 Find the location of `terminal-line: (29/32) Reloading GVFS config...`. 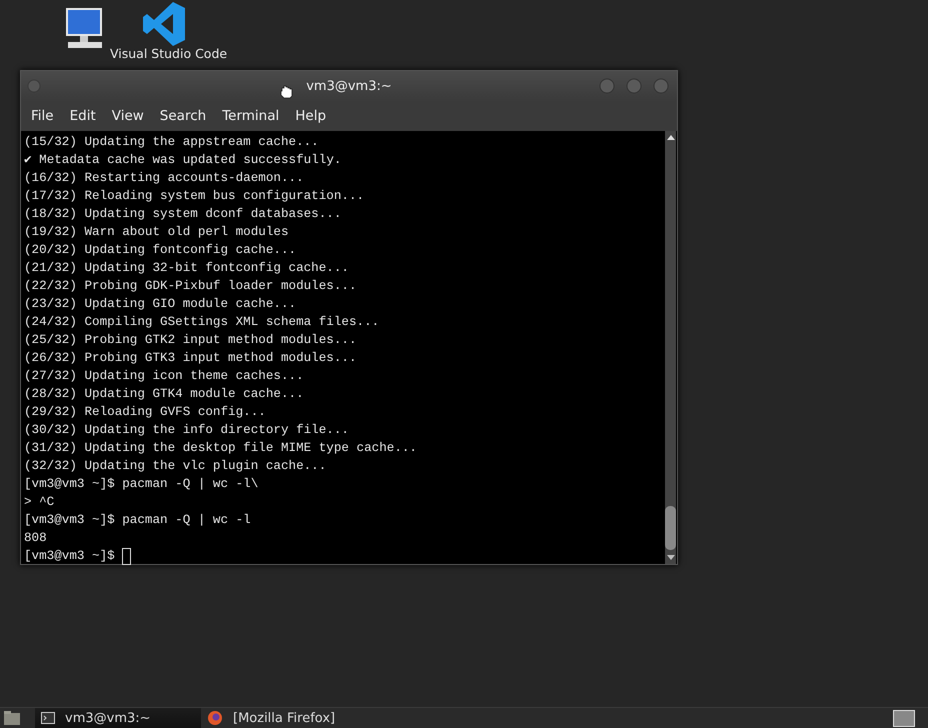

terminal-line: (29/32) Reloading GVFS config... is located at coordinates (145, 412).